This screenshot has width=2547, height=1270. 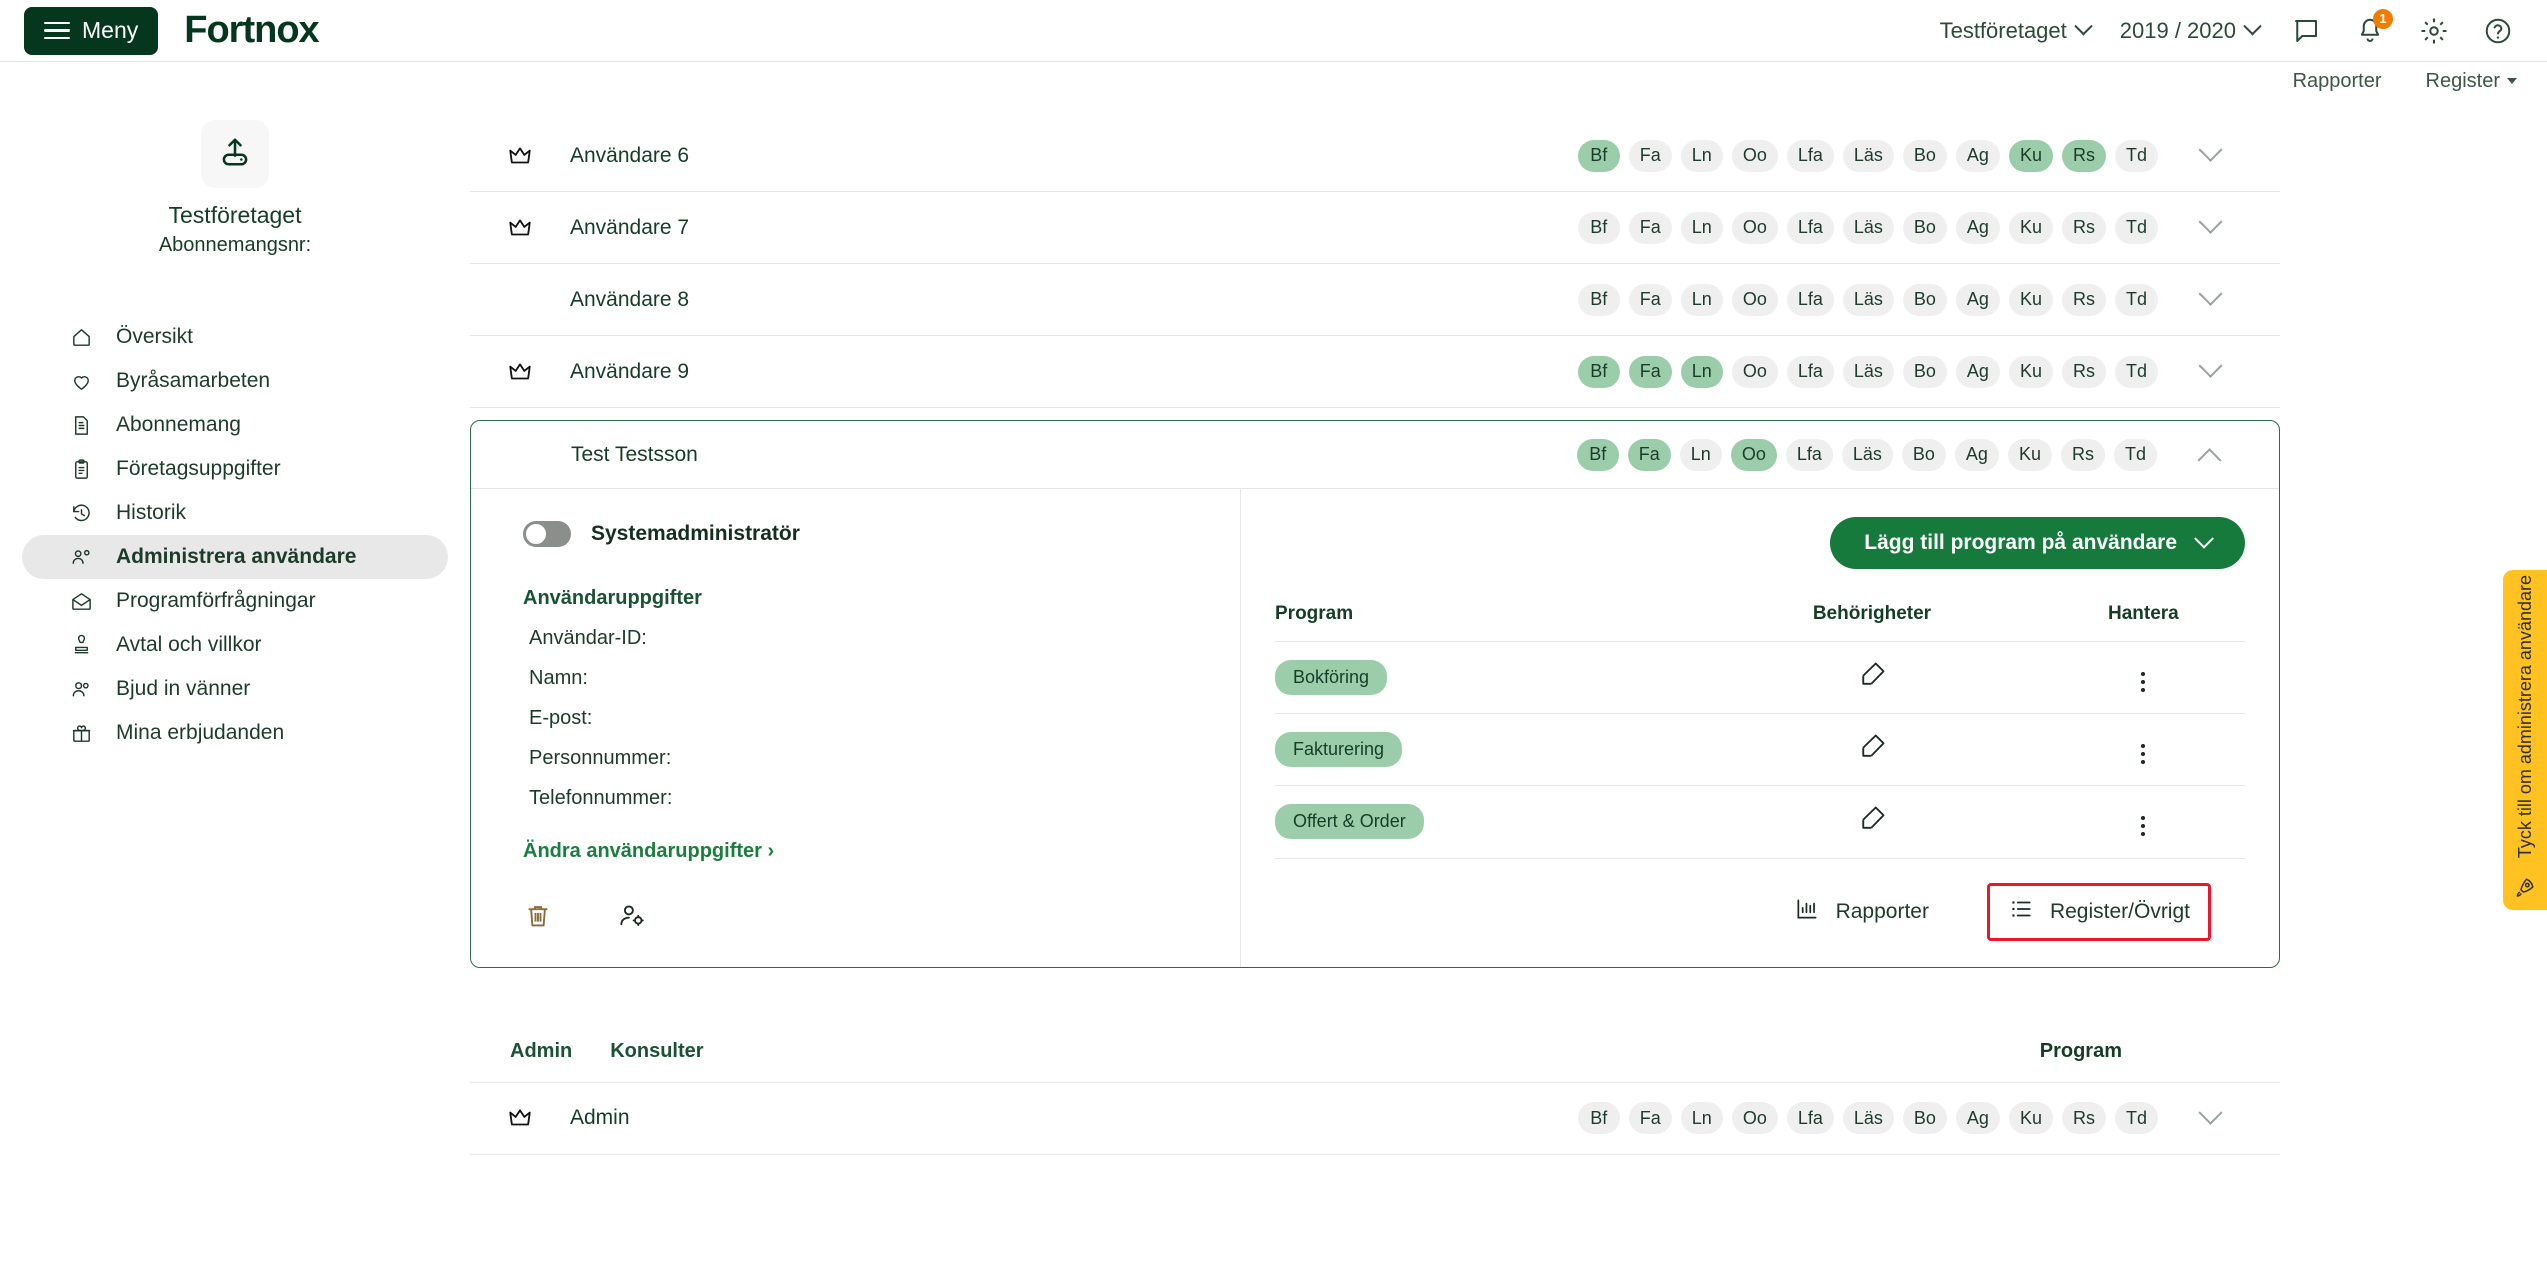 What do you see at coordinates (881, 851) in the screenshot?
I see `edit-user-details-link: Ändra användaruppgifter ›` at bounding box center [881, 851].